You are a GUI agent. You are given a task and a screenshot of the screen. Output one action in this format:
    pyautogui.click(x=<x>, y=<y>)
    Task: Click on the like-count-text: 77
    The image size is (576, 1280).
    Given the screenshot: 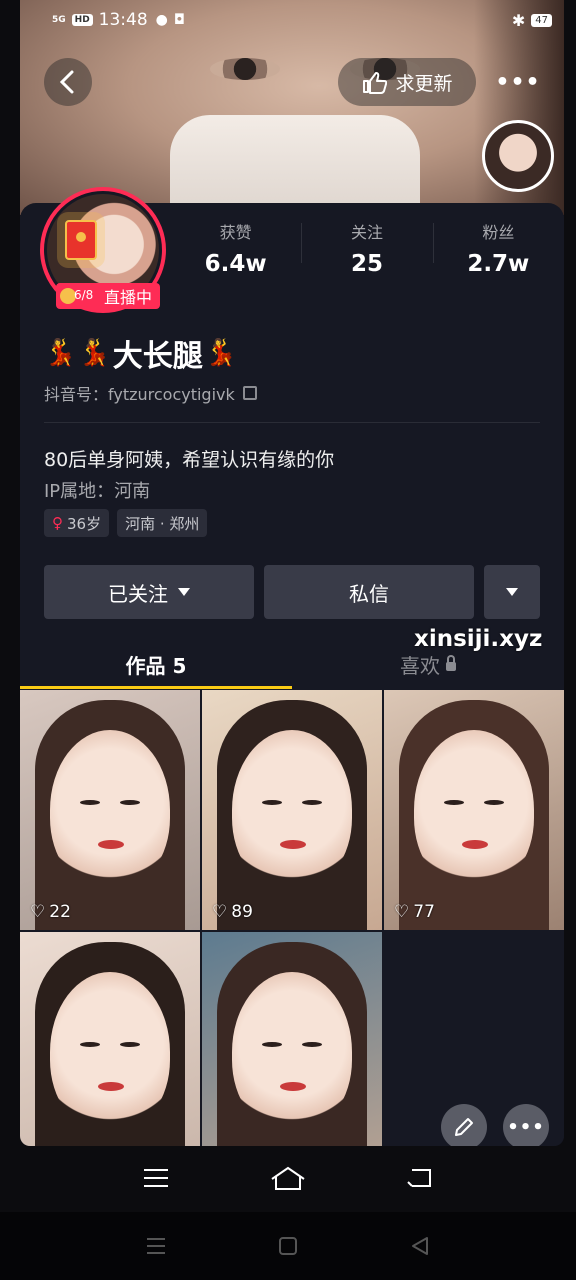 What is the action you would take?
    pyautogui.click(x=424, y=912)
    